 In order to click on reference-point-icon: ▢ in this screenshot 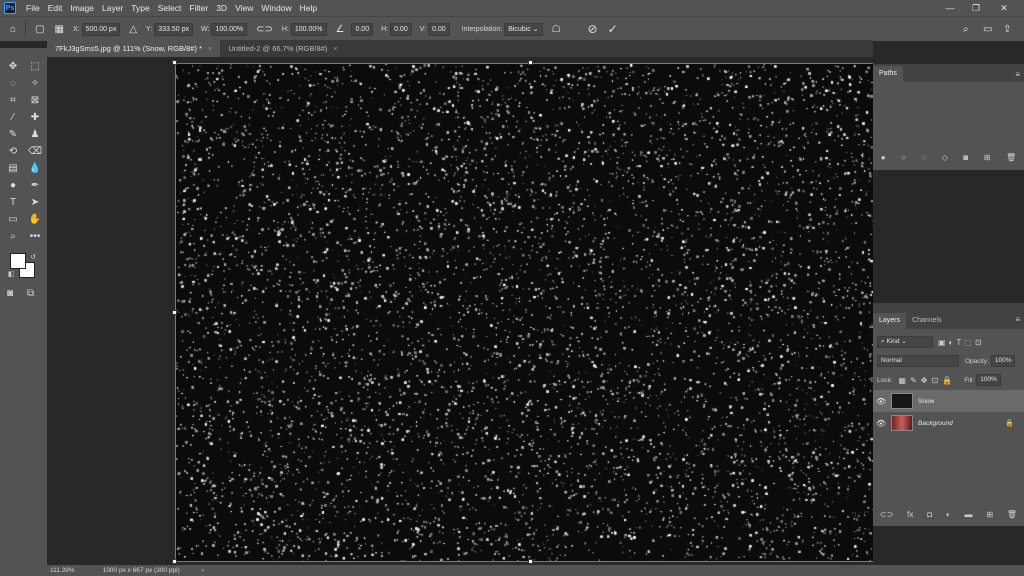, I will do `click(39, 29)`.